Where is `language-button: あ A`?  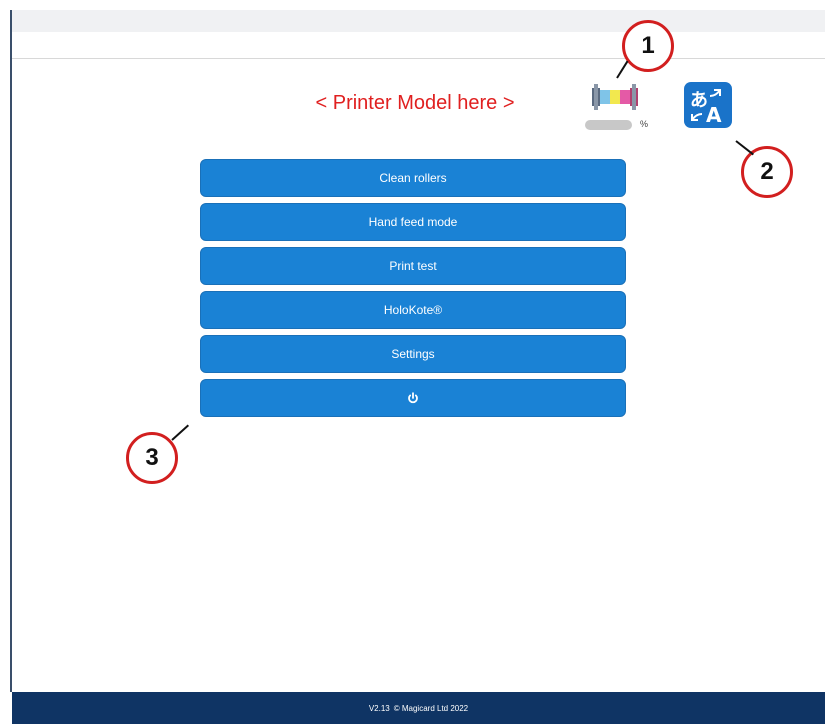 language-button: あ A is located at coordinates (708, 105).